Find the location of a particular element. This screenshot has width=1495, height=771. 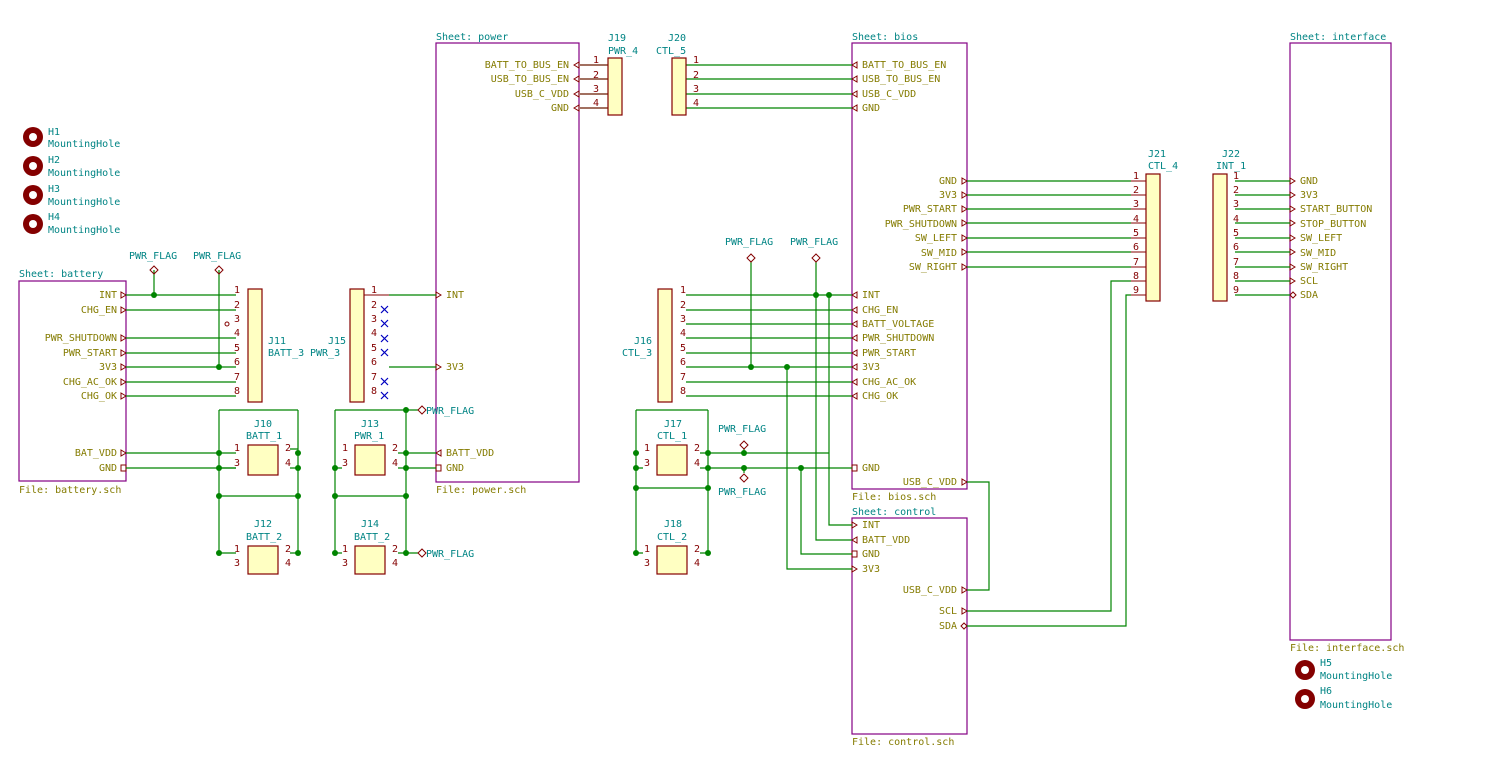

pin-label: SW_MID is located at coordinates (1318, 253).